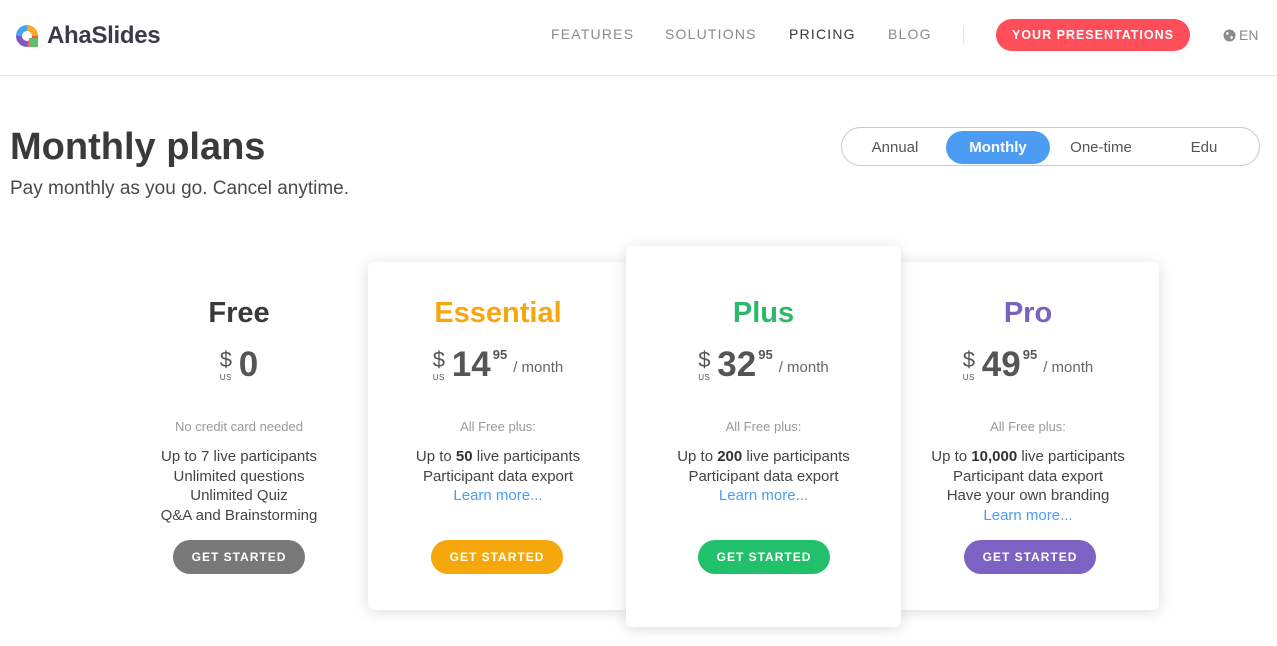 The height and width of the screenshot is (646, 1277). Describe the element at coordinates (498, 365) in the screenshot. I see `plan-price: $ US 14 95 / month` at that location.